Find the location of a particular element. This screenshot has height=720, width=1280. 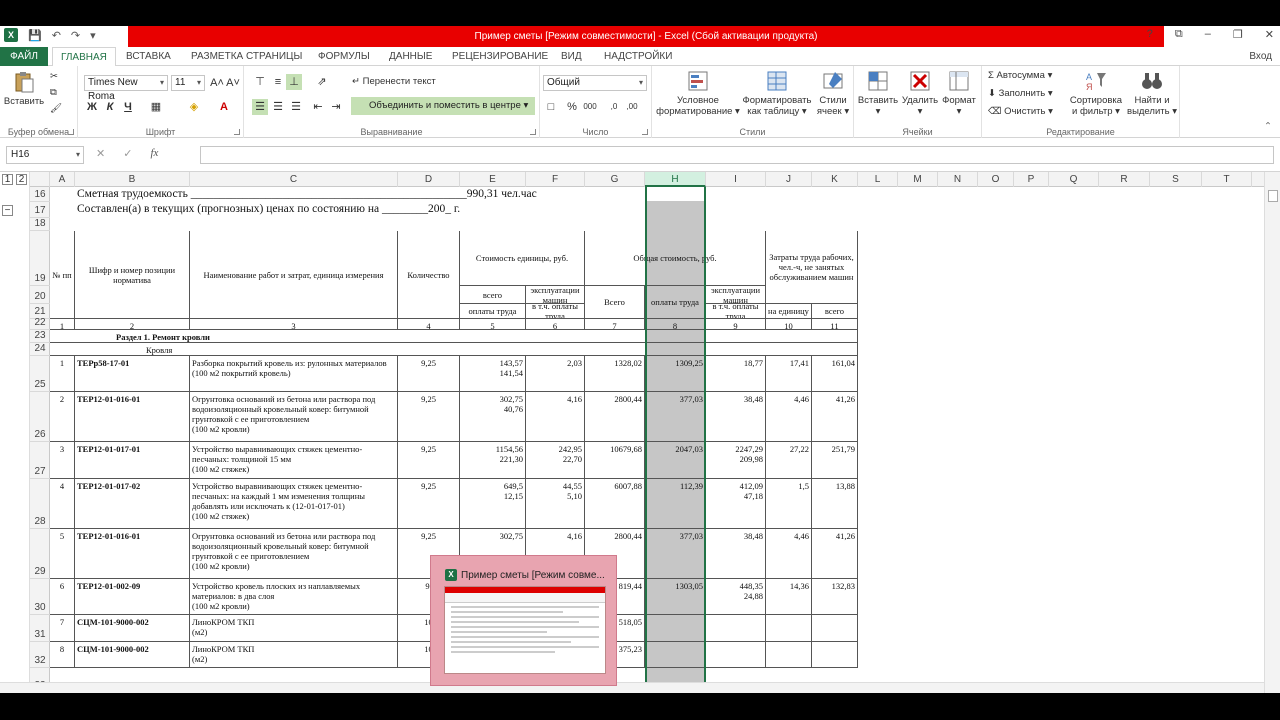

conditional-formatting-button: Условное форматирование ▾ is located at coordinates (698, 93).